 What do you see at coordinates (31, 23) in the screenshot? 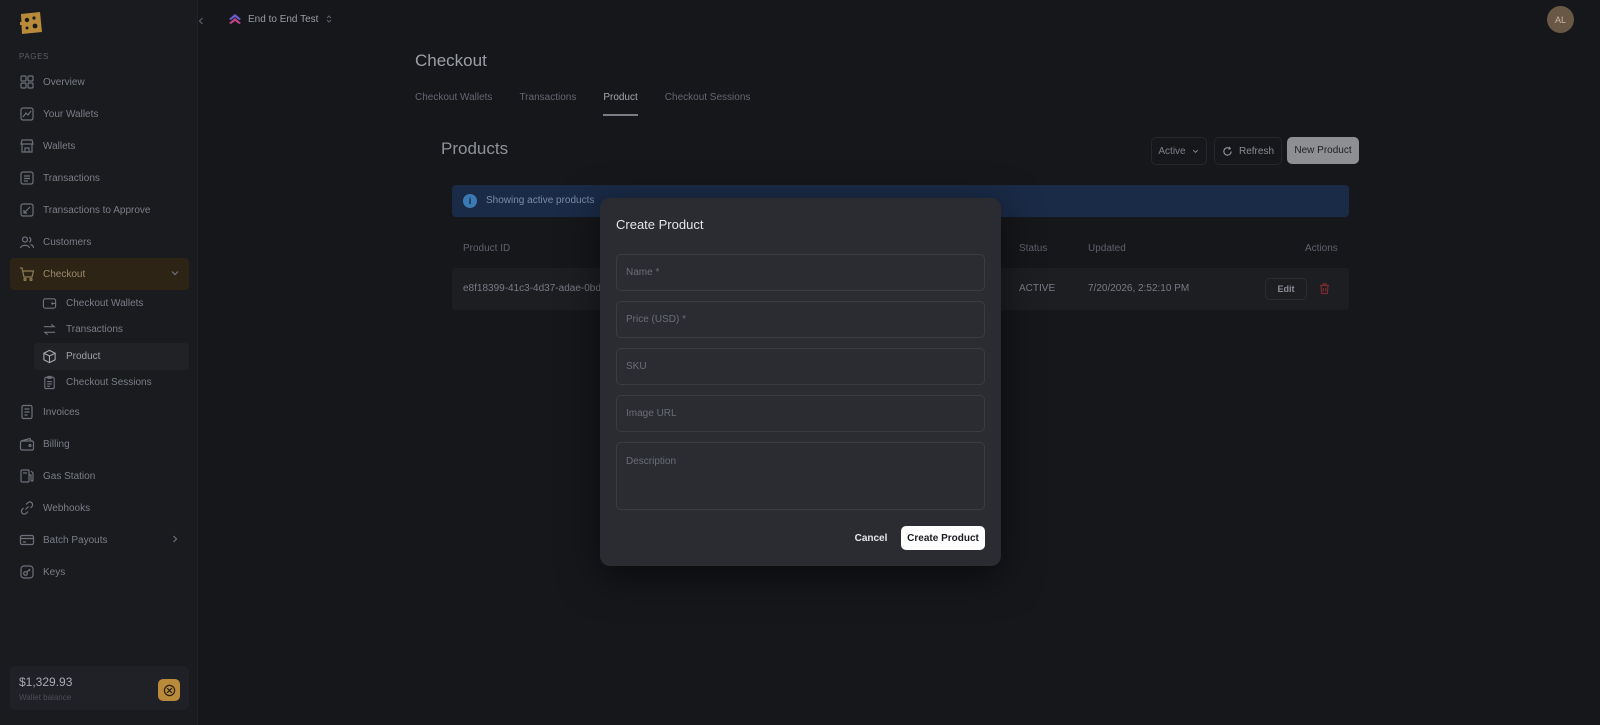
I see `app-logo-icon` at bounding box center [31, 23].